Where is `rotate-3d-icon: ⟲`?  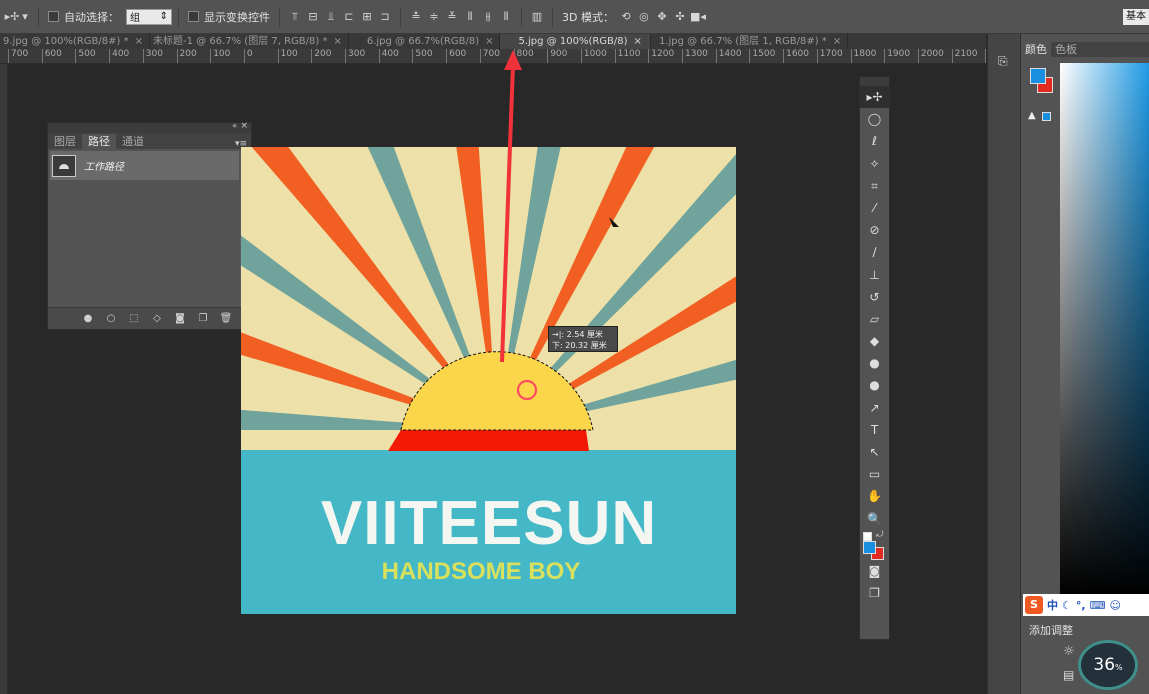 rotate-3d-icon: ⟲ is located at coordinates (626, 17).